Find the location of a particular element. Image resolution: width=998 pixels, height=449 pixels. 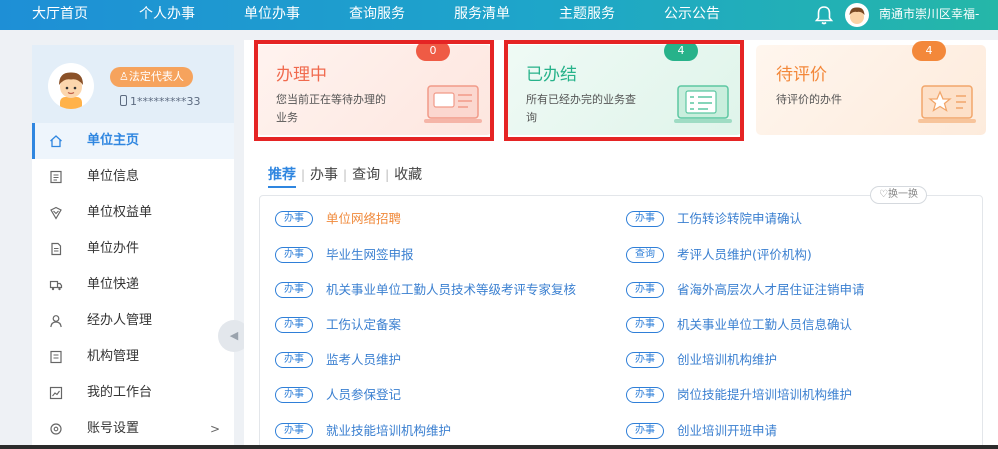

service-tabs: 推荐 | 办事 | 查询 | 收藏 is located at coordinates (345, 176).